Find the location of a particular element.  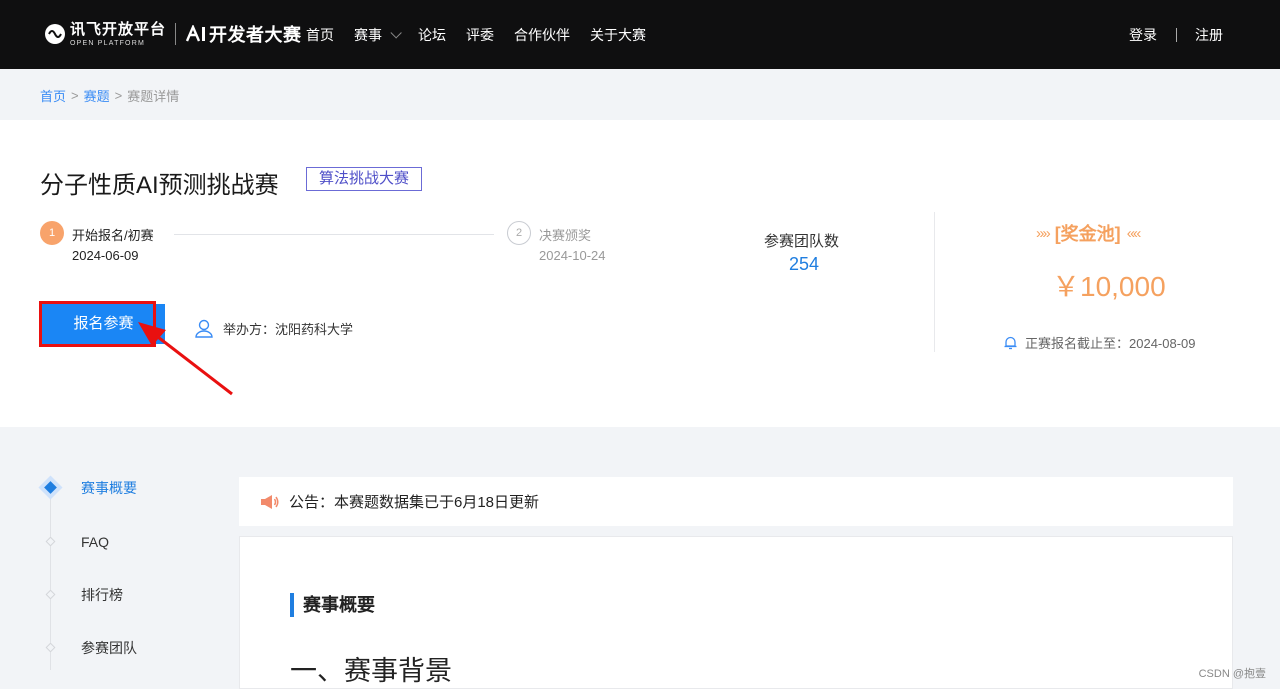

logo-main-text: 讯飞开放平台 is located at coordinates (118, 29).